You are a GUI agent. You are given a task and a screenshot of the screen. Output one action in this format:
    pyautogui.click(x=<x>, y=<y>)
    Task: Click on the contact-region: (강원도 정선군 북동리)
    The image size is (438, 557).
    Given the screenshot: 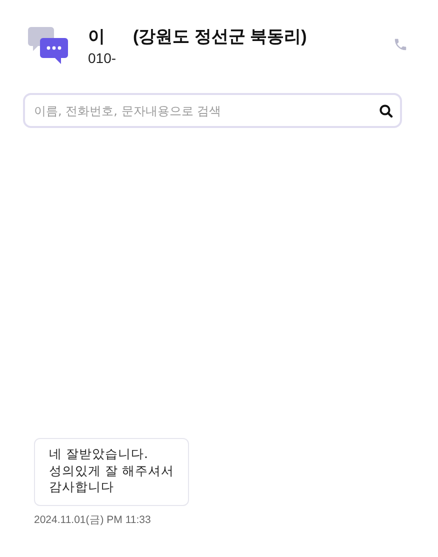 What is the action you would take?
    pyautogui.click(x=220, y=37)
    